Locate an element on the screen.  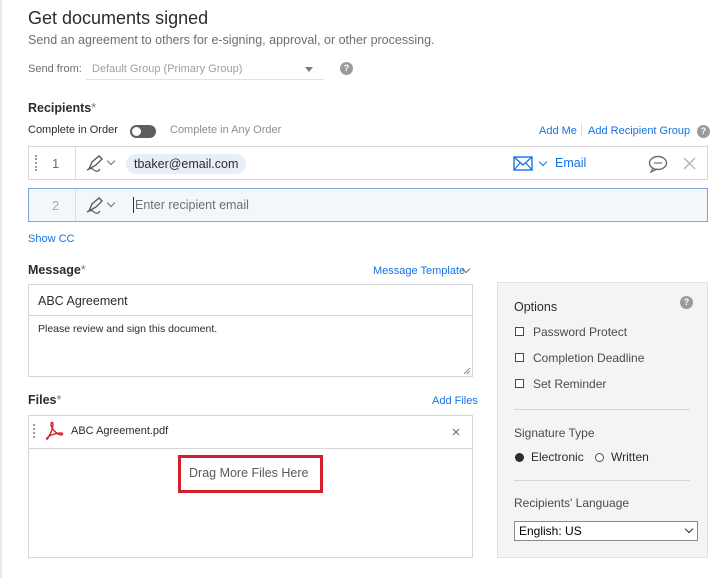
recipient-email-input: Enter recipient email is located at coordinates (192, 205).